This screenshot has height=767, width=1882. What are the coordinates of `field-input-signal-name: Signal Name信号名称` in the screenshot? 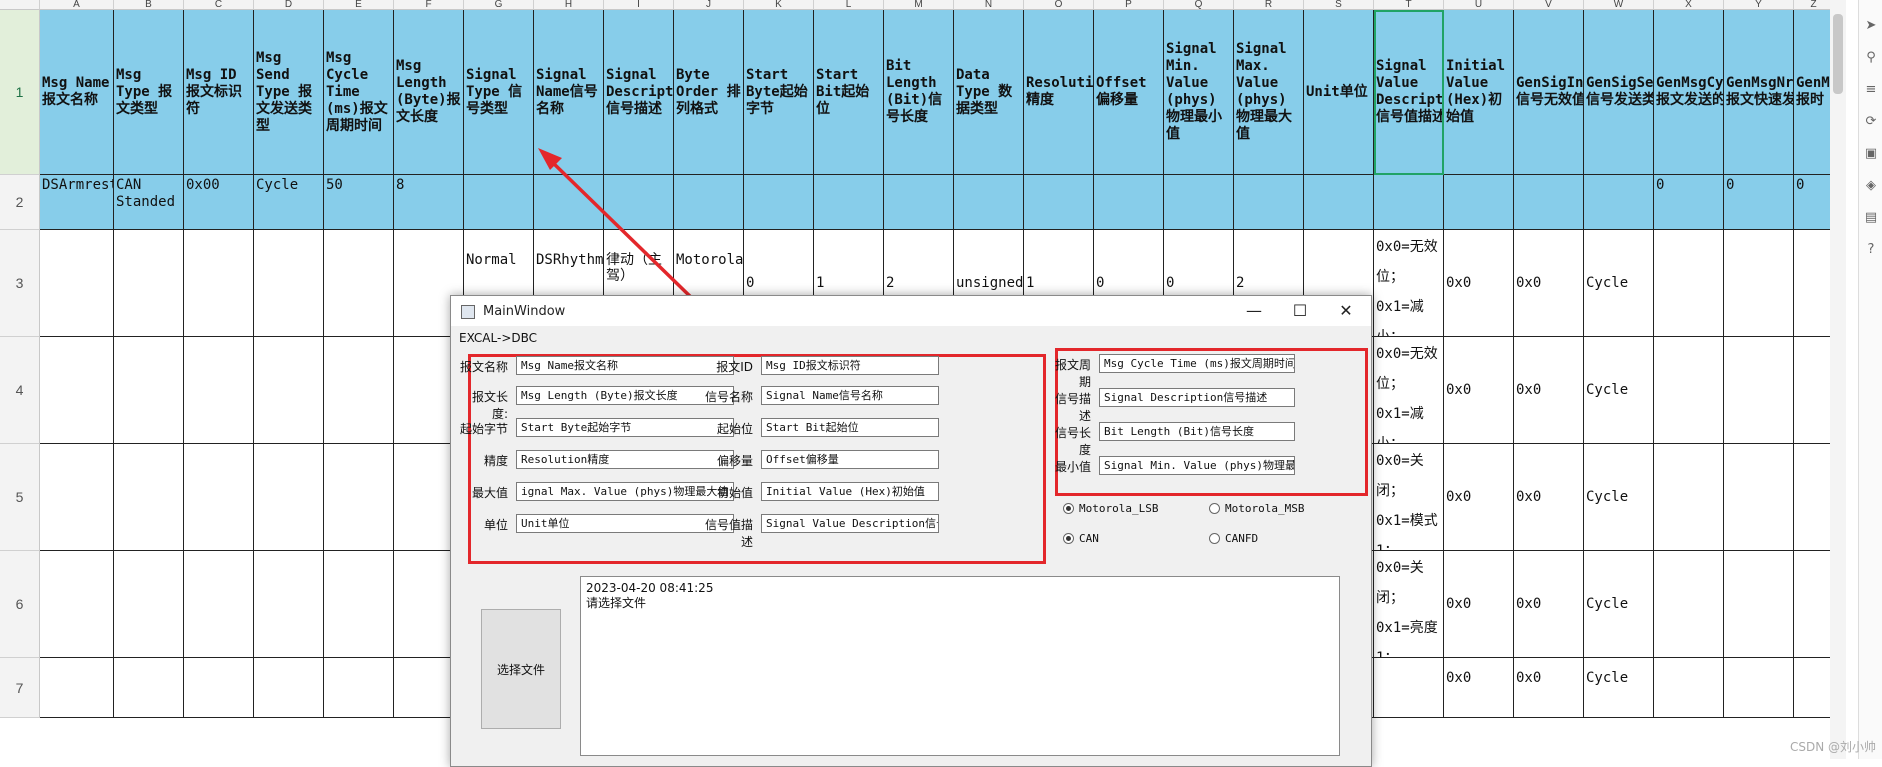 It's located at (850, 395).